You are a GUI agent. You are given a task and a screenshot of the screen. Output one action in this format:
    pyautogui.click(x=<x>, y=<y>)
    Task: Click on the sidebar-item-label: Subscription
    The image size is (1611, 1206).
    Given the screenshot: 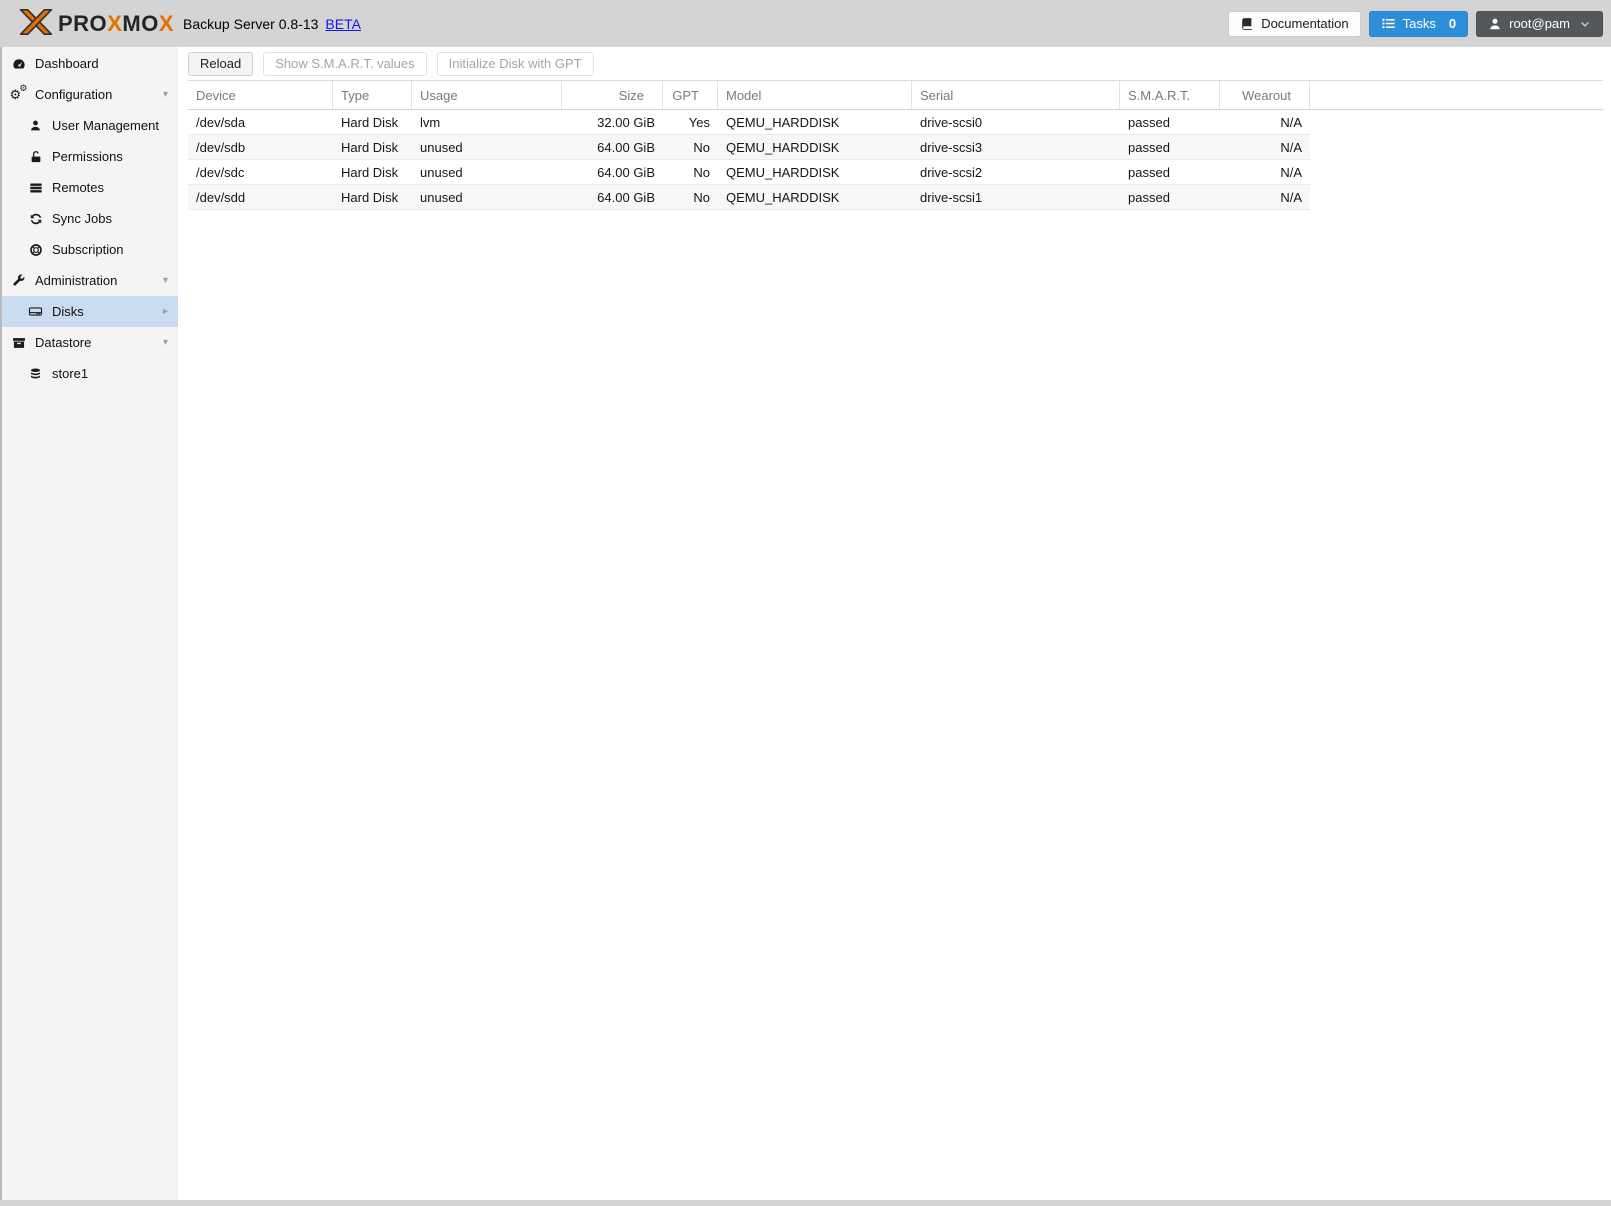 What is the action you would take?
    pyautogui.click(x=88, y=249)
    